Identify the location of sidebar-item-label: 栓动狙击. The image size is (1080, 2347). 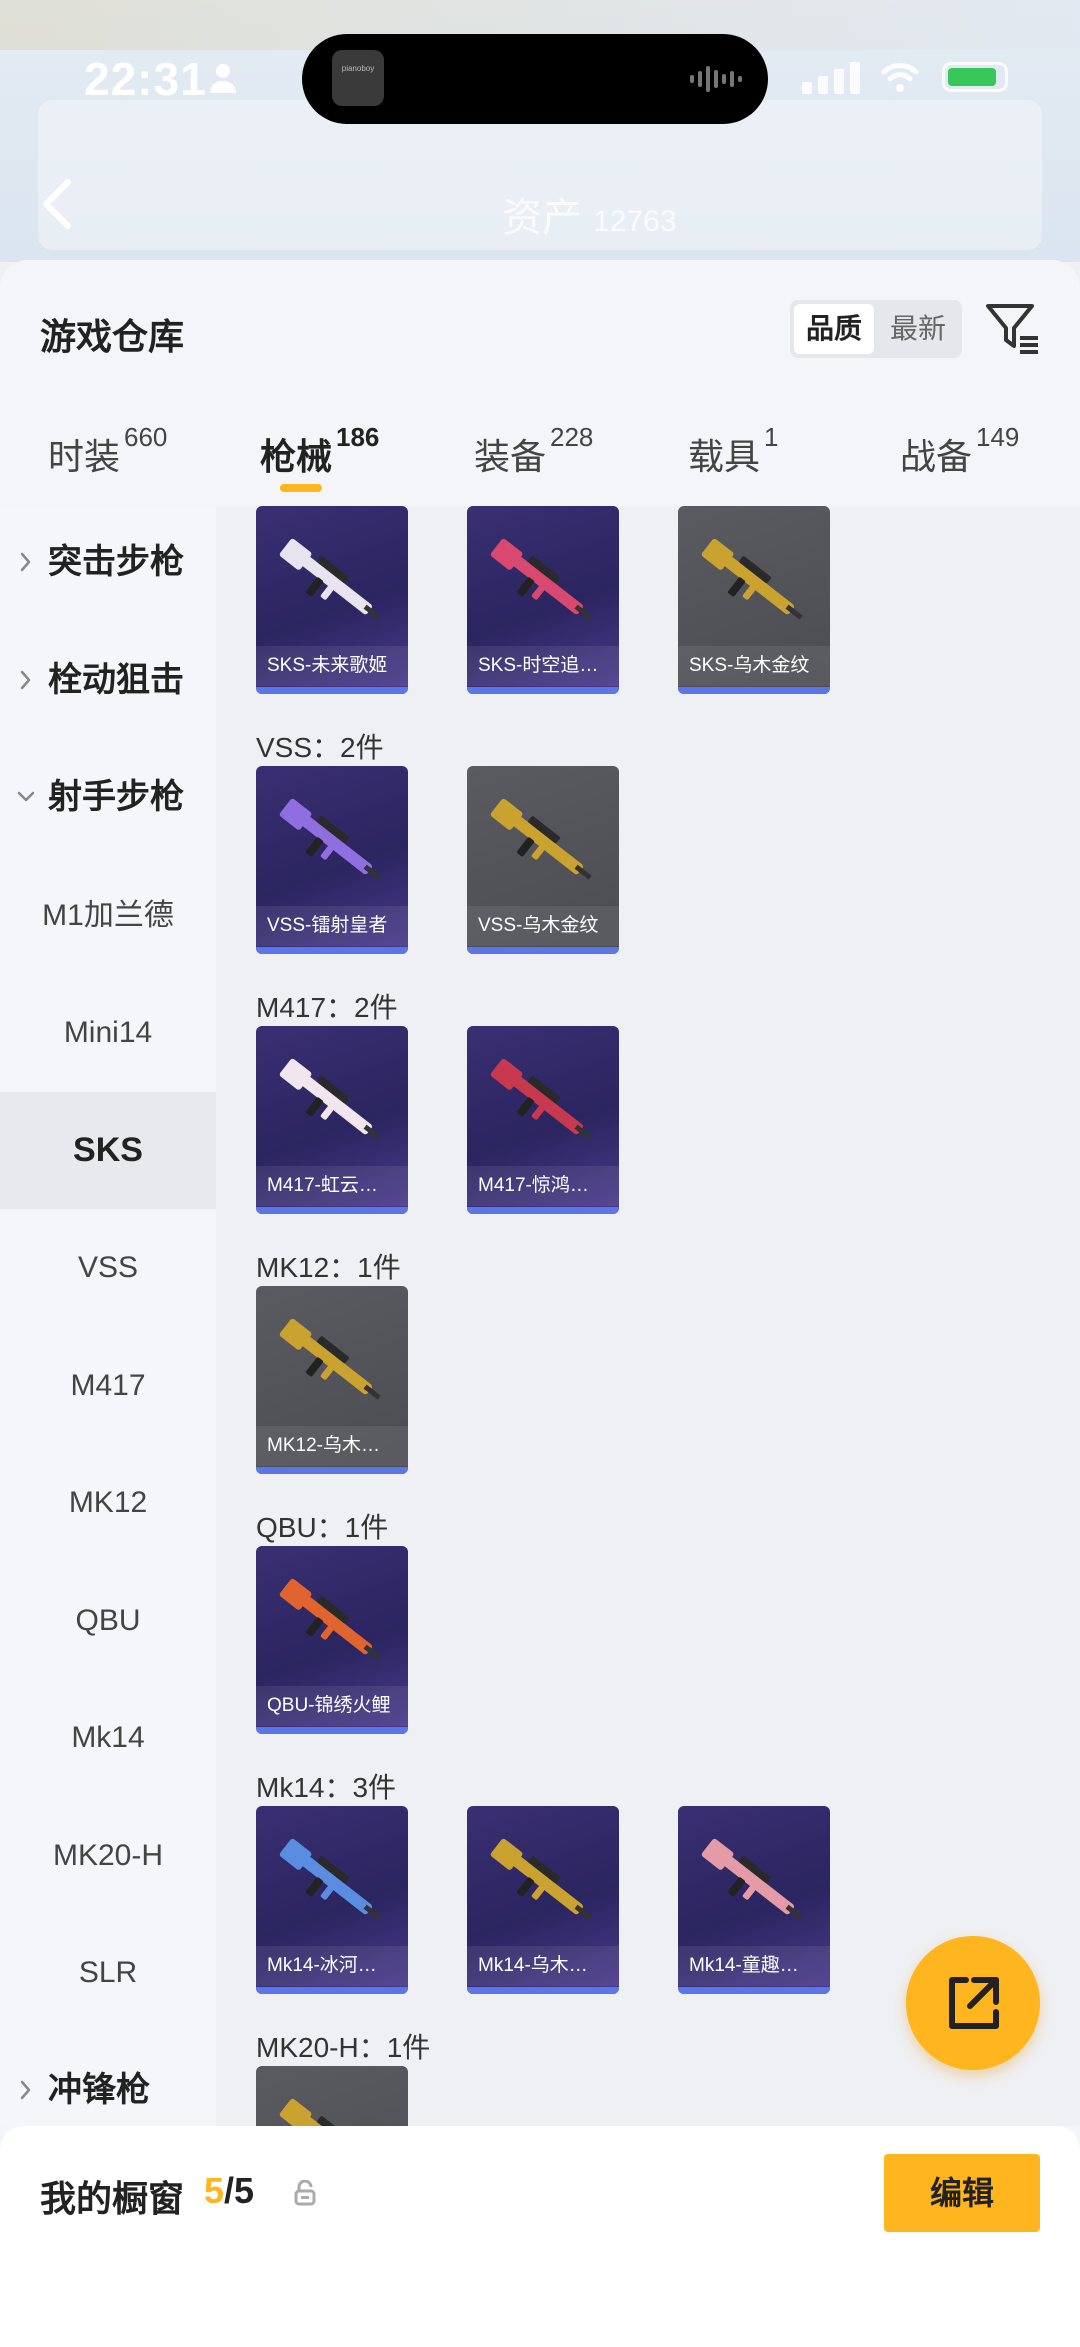
(116, 679).